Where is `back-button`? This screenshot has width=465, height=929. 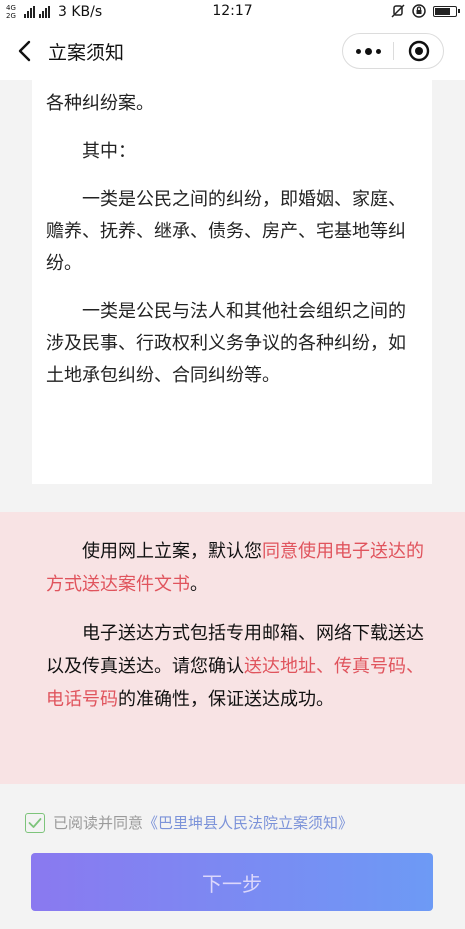 back-button is located at coordinates (25, 51).